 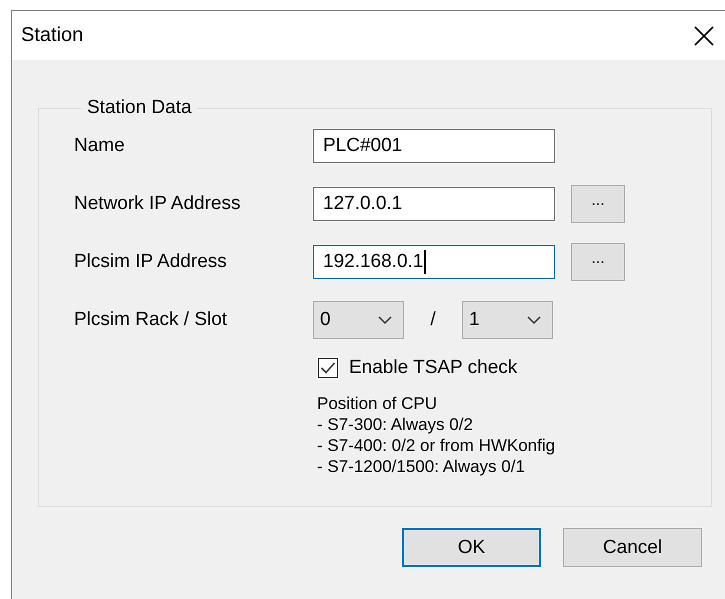 What do you see at coordinates (507, 320) in the screenshot?
I see `dropdown: 1` at bounding box center [507, 320].